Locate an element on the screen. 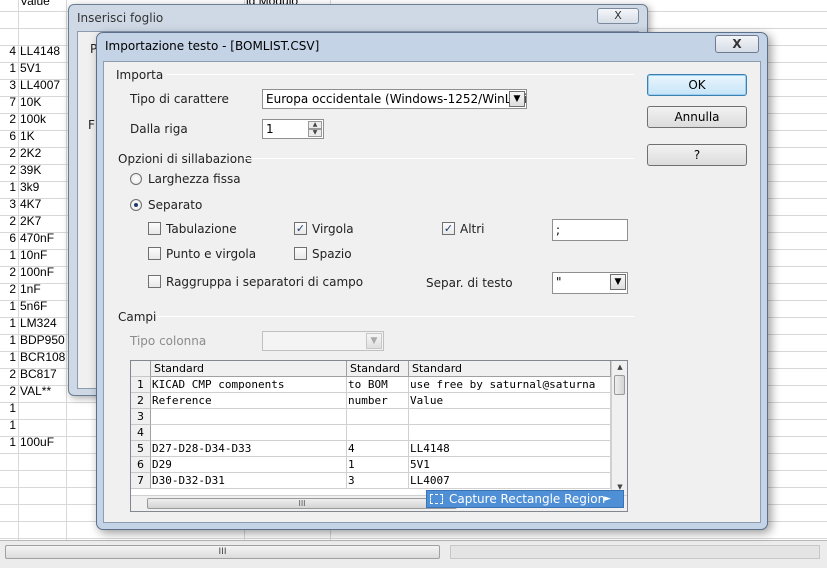 Image resolution: width=827 pixels, height=568 pixels. semicolon-checkbox is located at coordinates (154, 253).